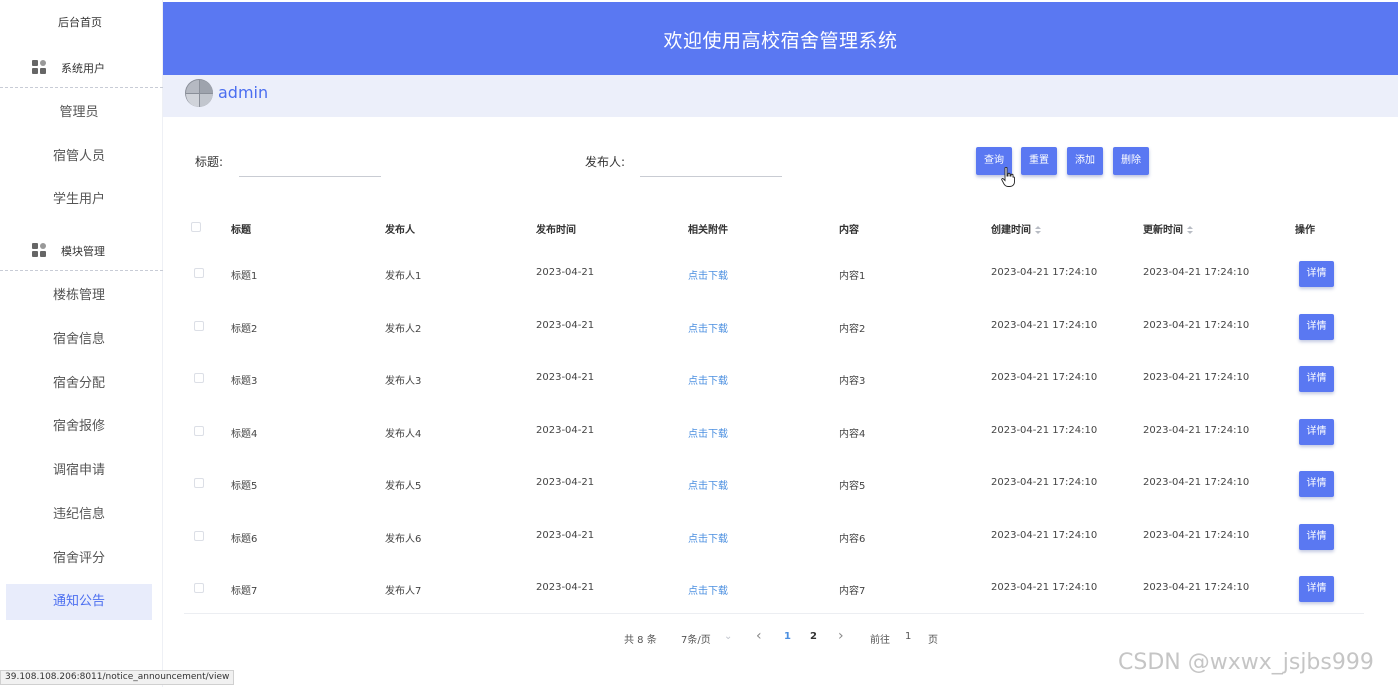  What do you see at coordinates (400, 230) in the screenshot?
I see `column-header-publisher: 发布人` at bounding box center [400, 230].